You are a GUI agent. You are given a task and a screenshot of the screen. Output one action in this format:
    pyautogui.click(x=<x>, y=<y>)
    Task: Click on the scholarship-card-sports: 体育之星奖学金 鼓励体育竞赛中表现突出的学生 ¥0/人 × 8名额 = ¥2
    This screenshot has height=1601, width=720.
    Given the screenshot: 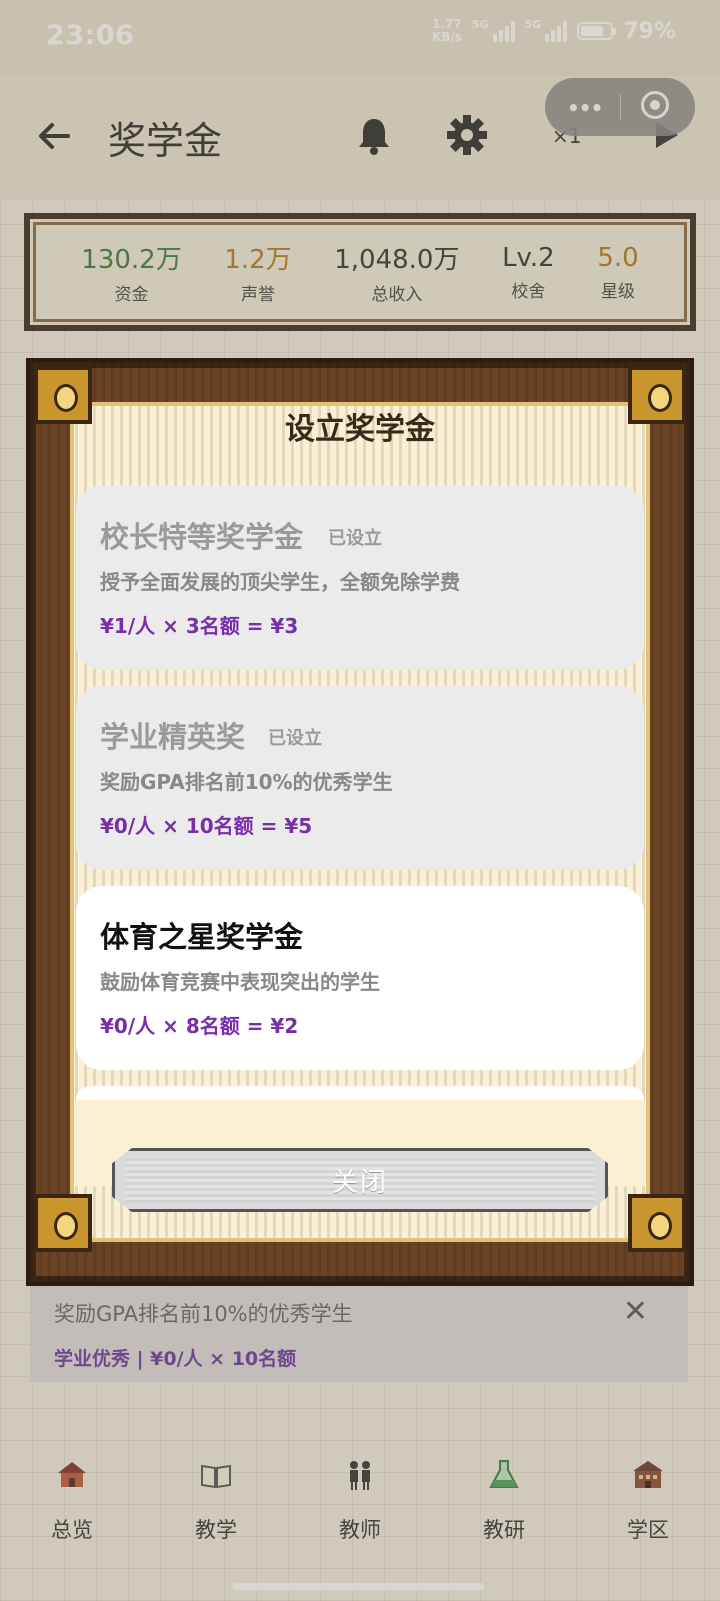 What is the action you would take?
    pyautogui.click(x=360, y=978)
    